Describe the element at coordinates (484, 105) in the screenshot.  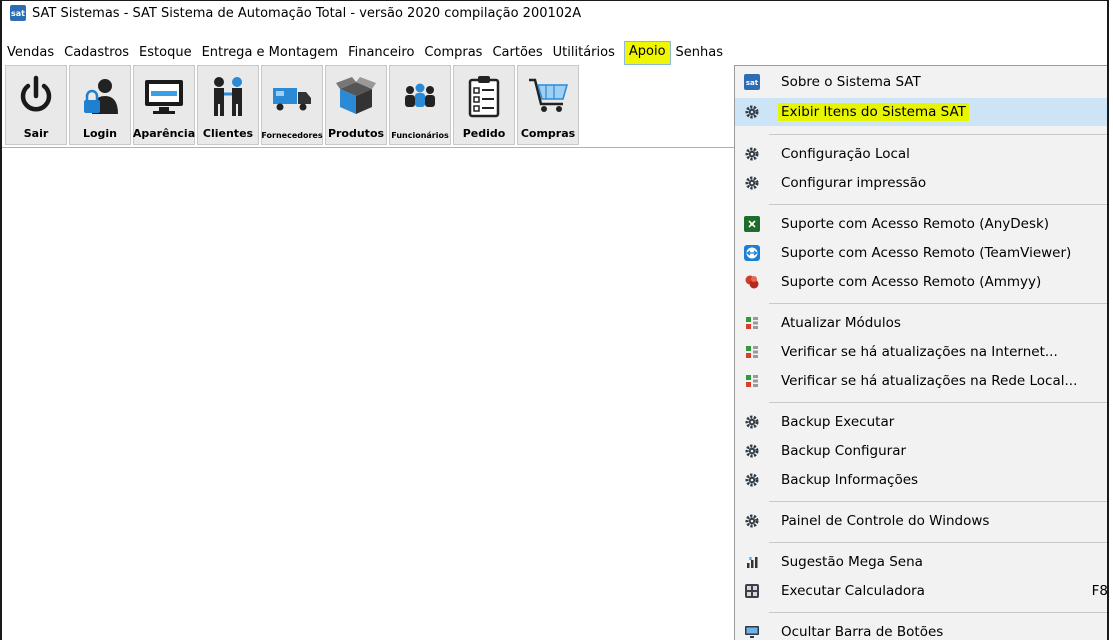
I see `toolbar-pedido-button: Pedido` at that location.